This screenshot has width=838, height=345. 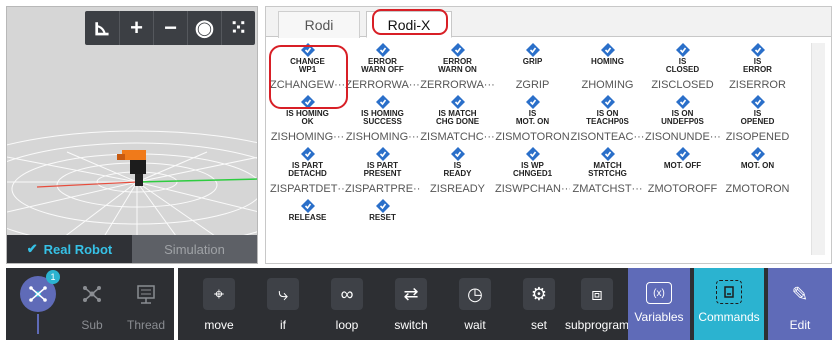 What do you see at coordinates (283, 294) in the screenshot?
I see `if-icon: ⤷` at bounding box center [283, 294].